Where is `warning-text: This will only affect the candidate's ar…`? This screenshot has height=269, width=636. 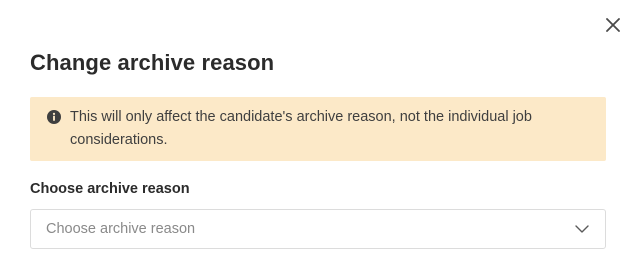 warning-text: This will only affect the candidate's ar… is located at coordinates (301, 128).